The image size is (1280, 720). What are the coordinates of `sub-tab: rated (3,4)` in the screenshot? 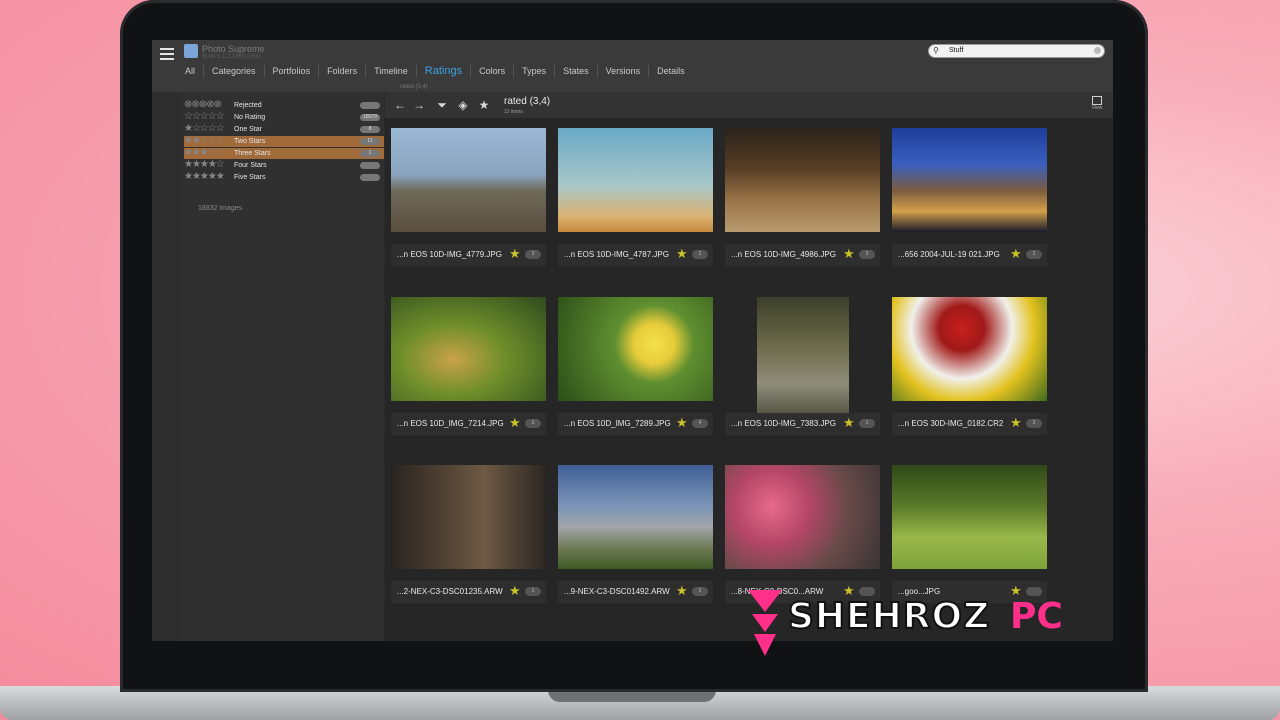 It's located at (414, 87).